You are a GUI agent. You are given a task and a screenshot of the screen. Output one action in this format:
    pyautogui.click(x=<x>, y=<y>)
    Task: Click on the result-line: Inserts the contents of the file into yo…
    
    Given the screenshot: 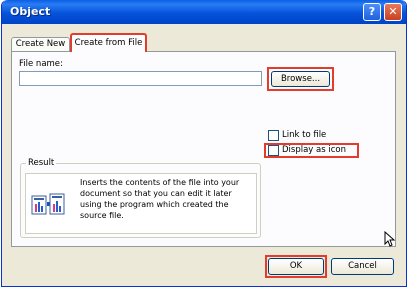 What is the action you would take?
    pyautogui.click(x=160, y=182)
    